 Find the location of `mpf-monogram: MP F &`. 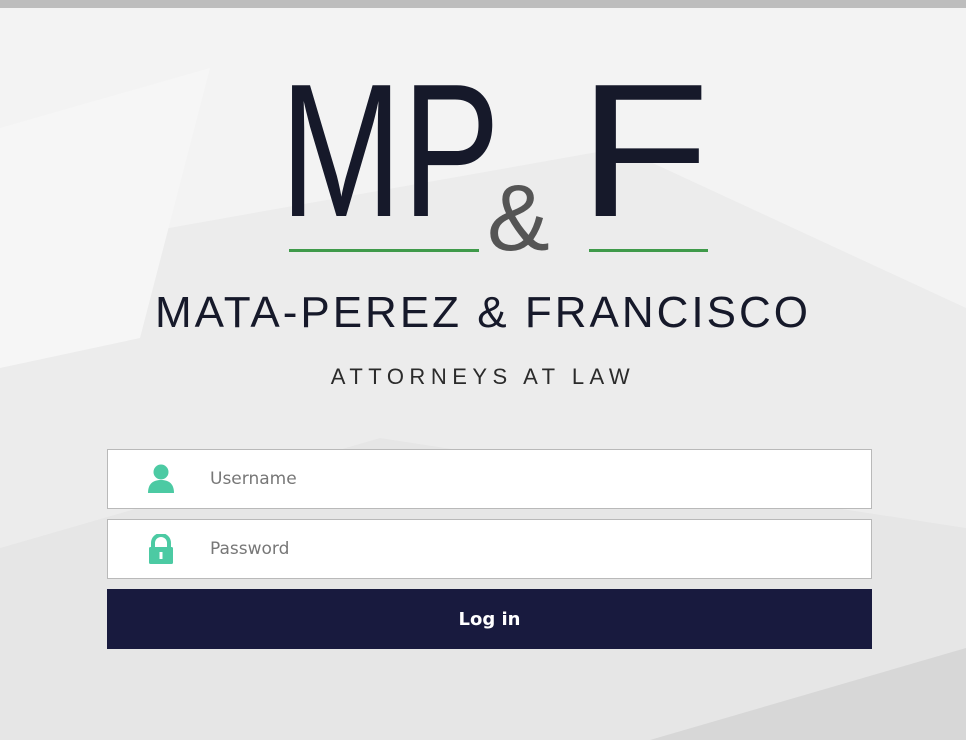

mpf-monogram: MP F & is located at coordinates (495, 161).